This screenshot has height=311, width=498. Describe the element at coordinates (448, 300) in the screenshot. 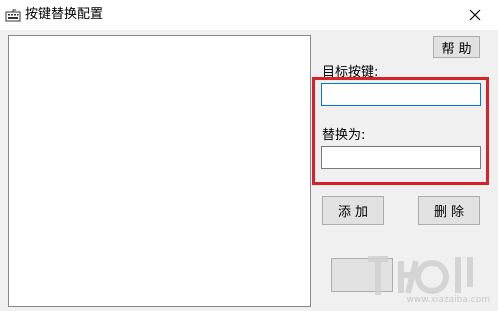

I see `watermark-text: www.xiazaiba.com` at that location.